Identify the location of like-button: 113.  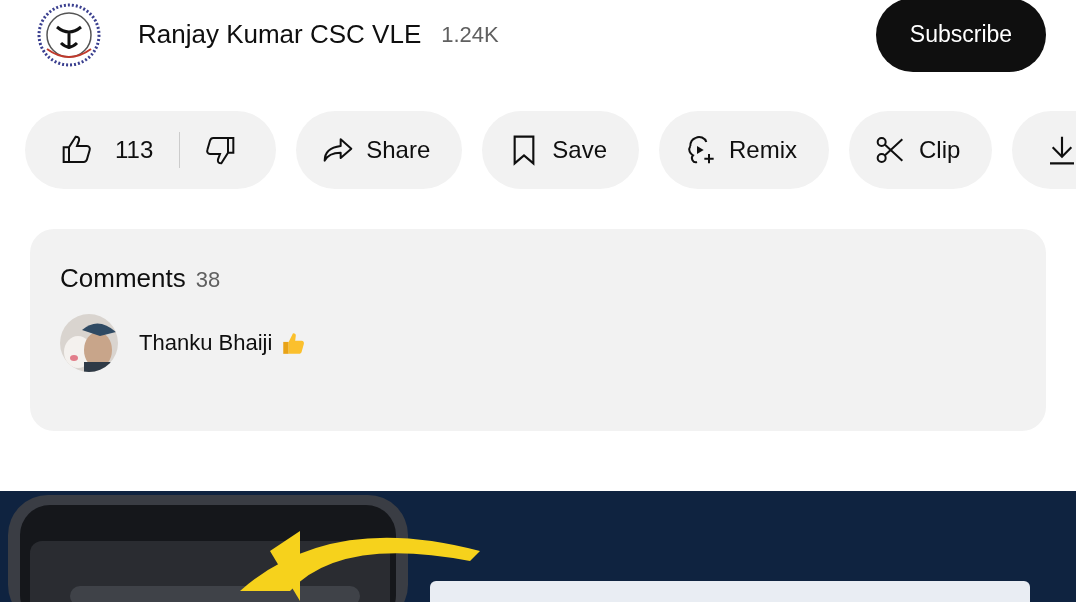
(89, 150).